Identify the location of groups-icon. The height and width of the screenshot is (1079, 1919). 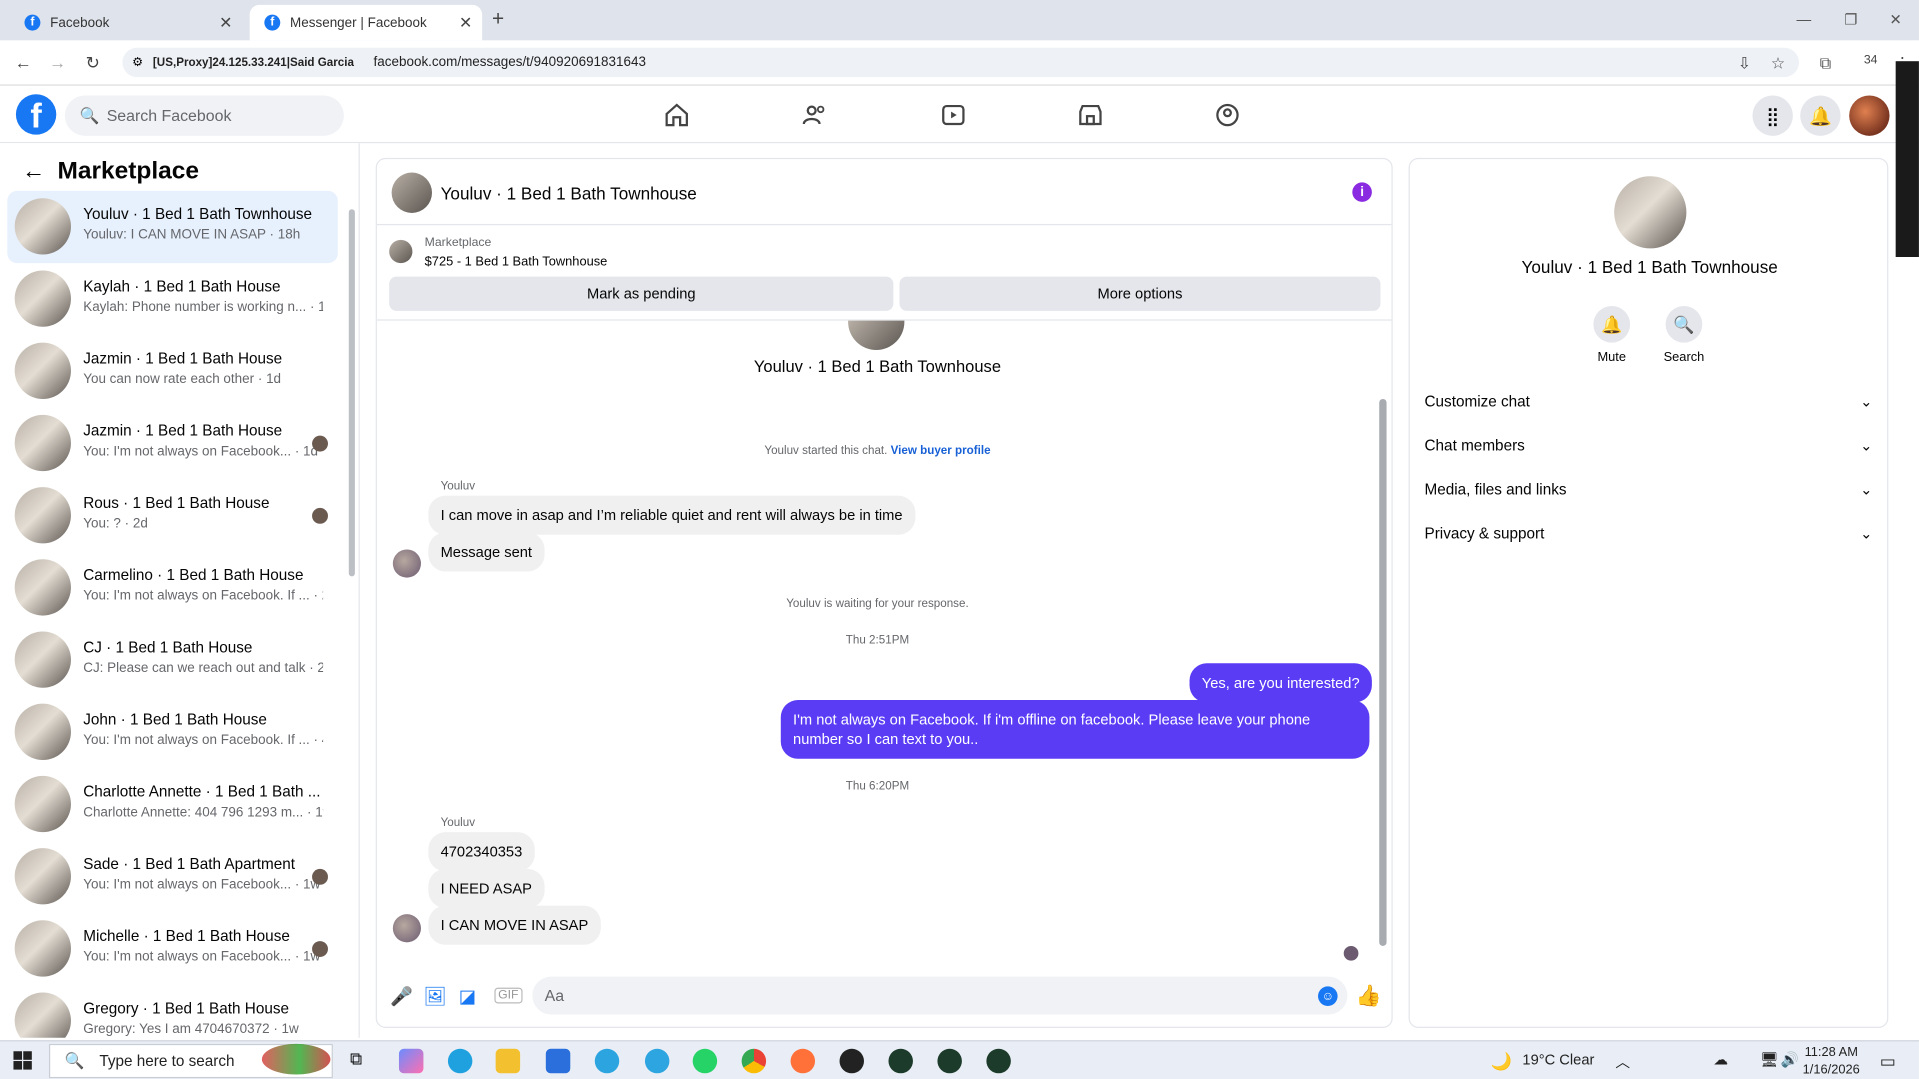
(1227, 115).